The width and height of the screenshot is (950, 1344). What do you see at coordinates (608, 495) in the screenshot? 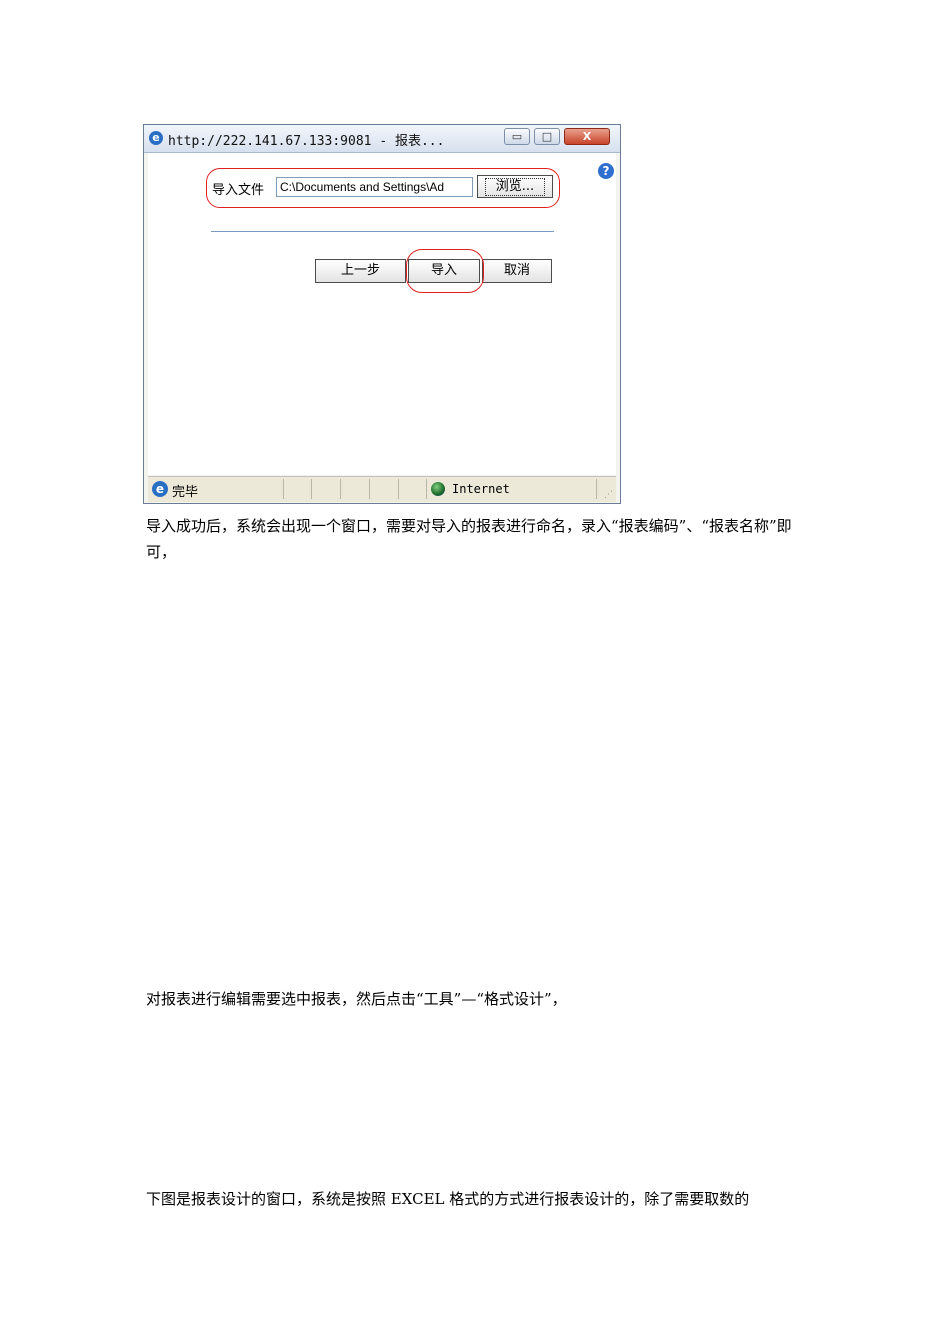
I see `resize-grip-icon: ⋰` at bounding box center [608, 495].